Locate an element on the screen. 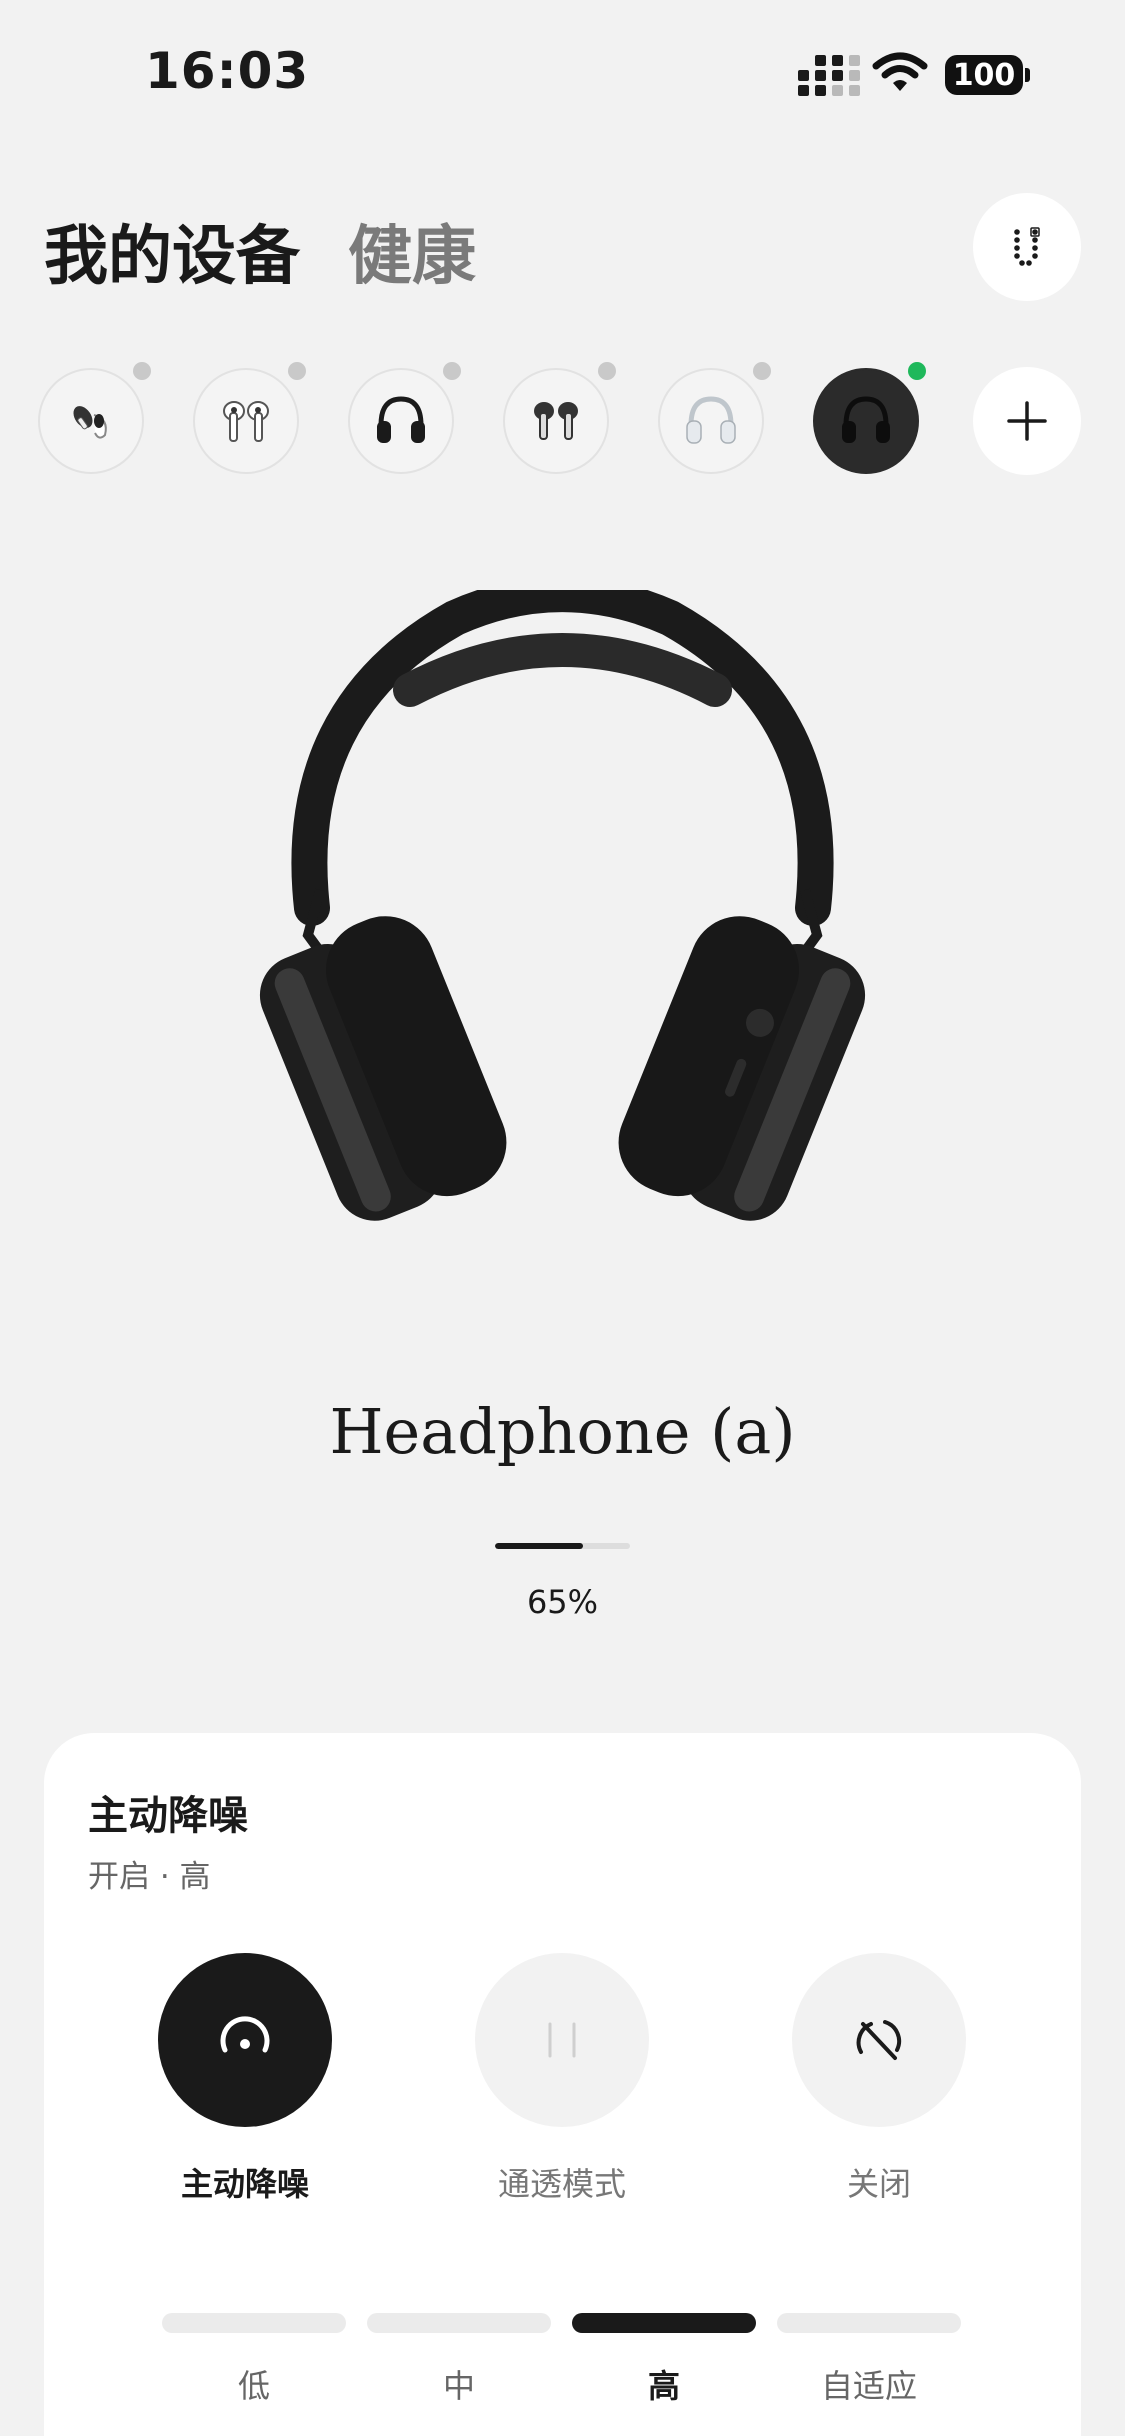  mode-anc: 主动降噪 is located at coordinates (245, 2079).